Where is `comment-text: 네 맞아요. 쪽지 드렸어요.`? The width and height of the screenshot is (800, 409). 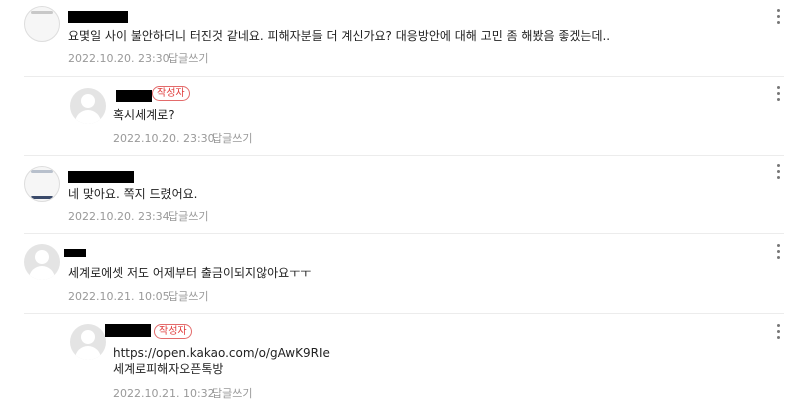
comment-text: 네 맞아요. 쪽지 드렸어요. is located at coordinates (133, 194).